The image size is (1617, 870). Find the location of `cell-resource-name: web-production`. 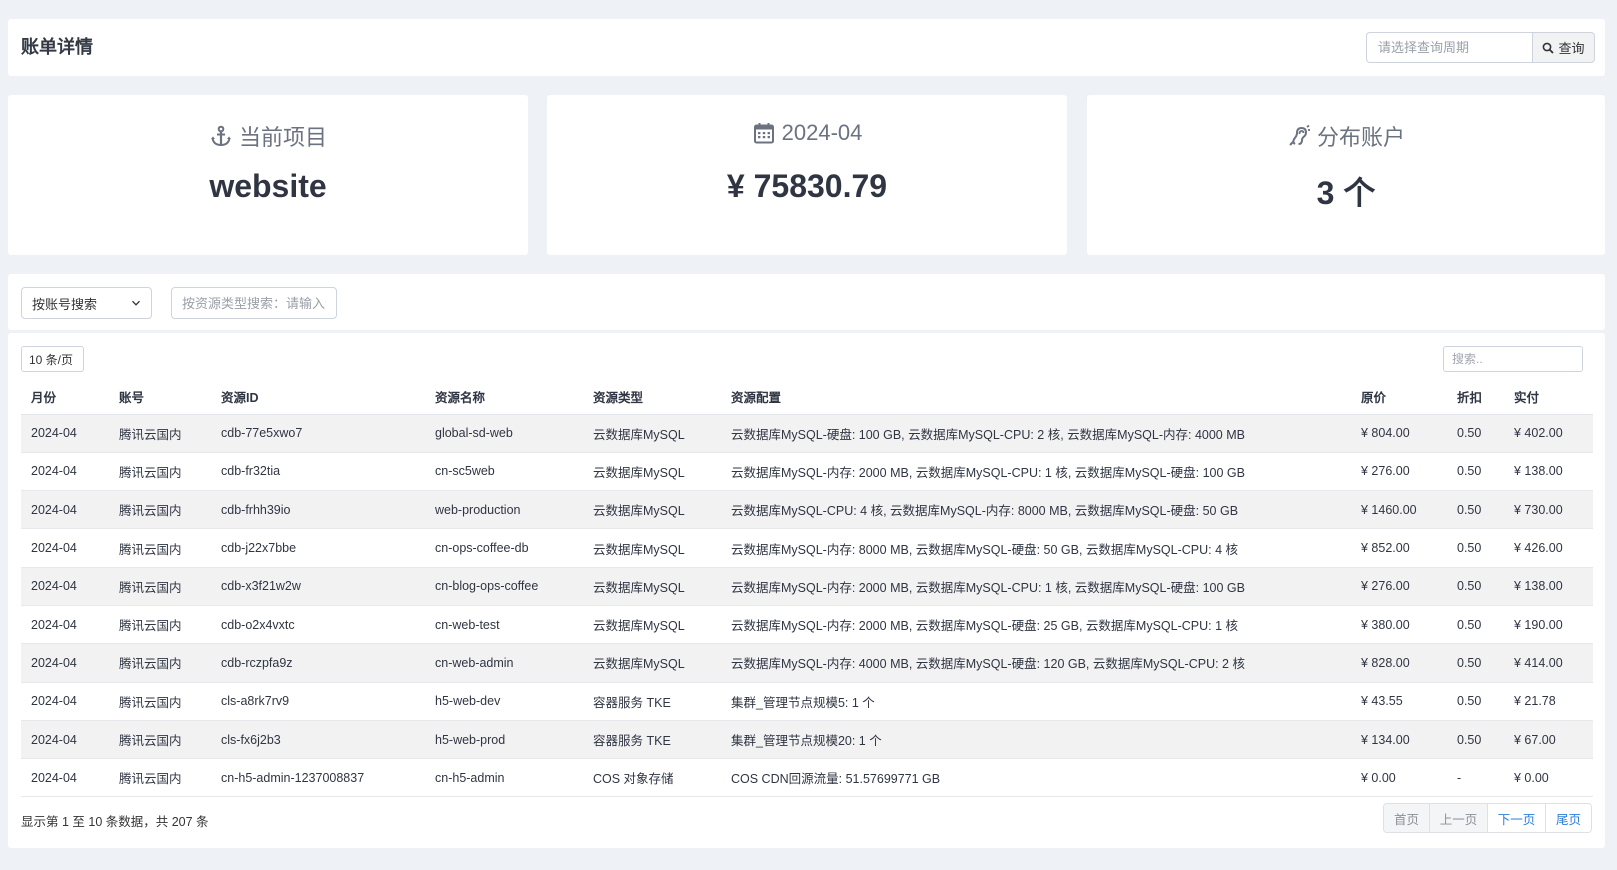

cell-resource-name: web-production is located at coordinates (504, 510).